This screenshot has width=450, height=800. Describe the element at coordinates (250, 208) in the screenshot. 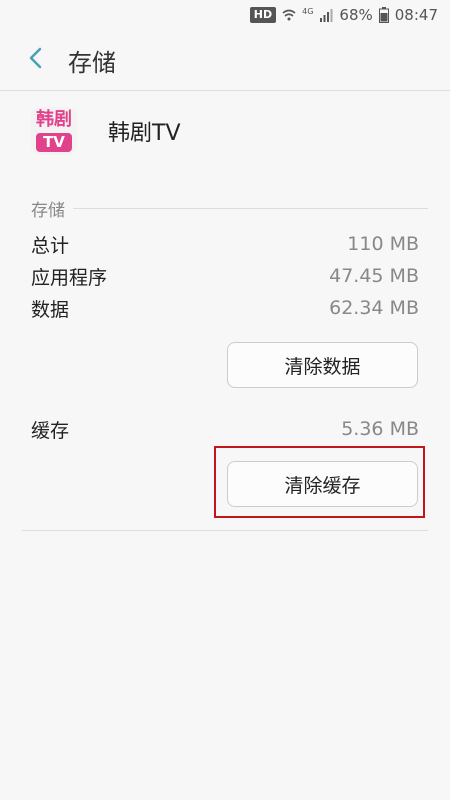

I see `section-divider` at that location.